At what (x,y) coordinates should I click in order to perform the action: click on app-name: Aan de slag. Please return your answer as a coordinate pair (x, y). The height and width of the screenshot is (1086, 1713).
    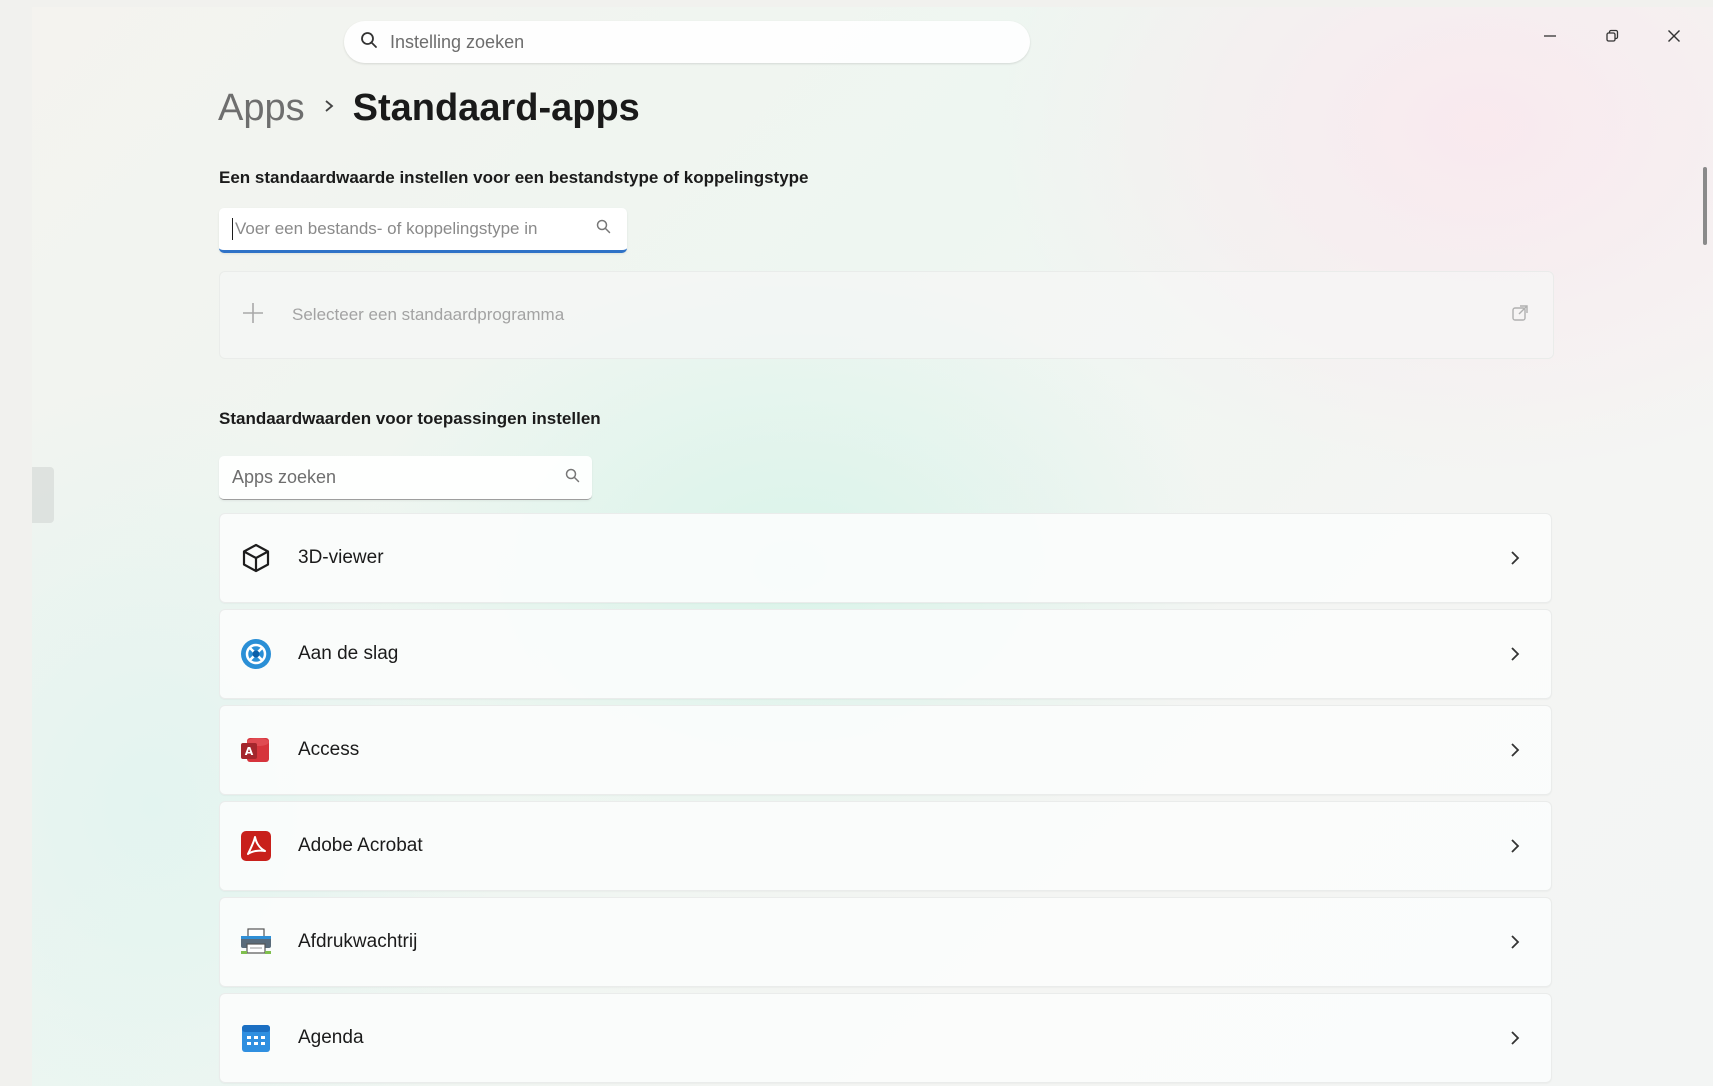
    Looking at the image, I should click on (348, 653).